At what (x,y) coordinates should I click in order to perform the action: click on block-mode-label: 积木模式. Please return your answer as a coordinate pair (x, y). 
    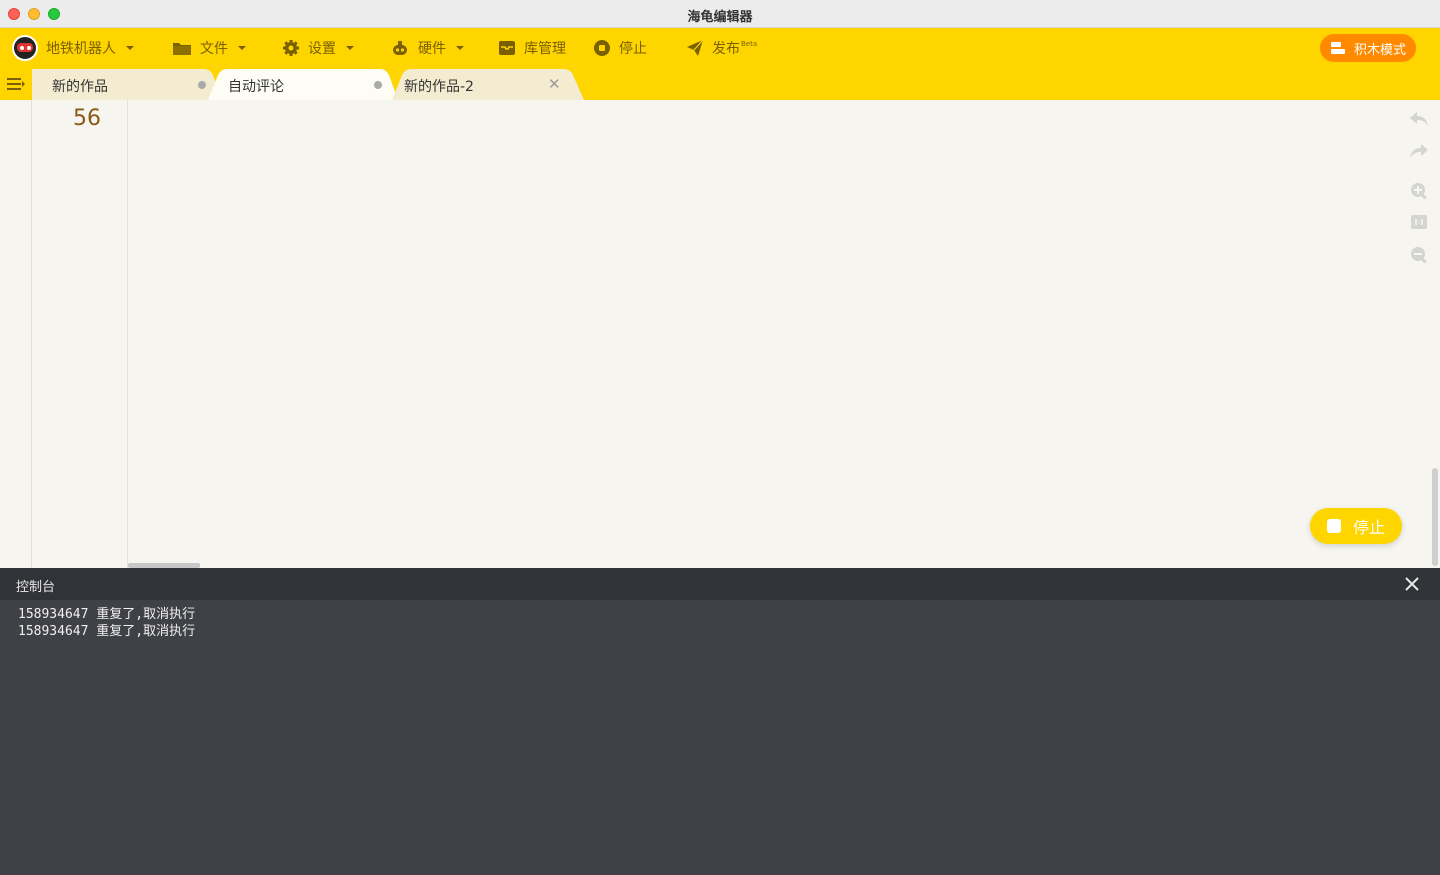
    Looking at the image, I should click on (1379, 50).